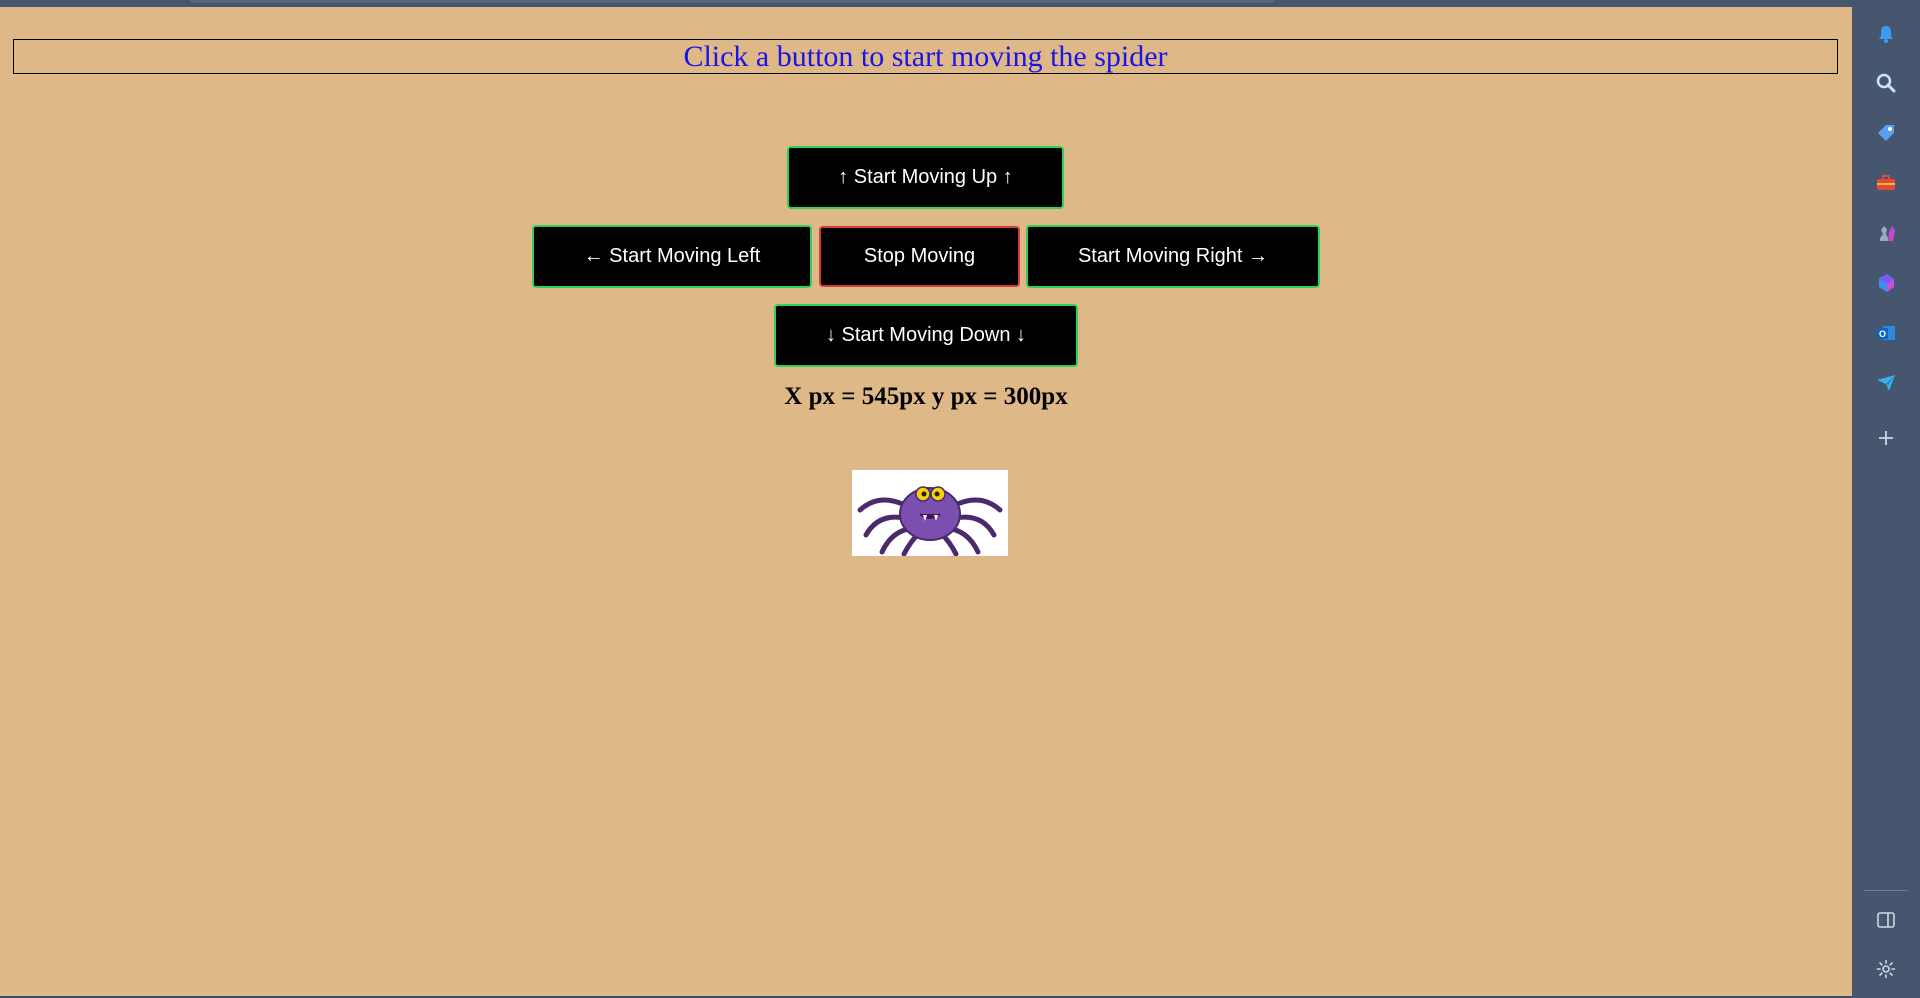  What do you see at coordinates (926, 396) in the screenshot?
I see `coordinates-readout: X px = 545px y px = 300px` at bounding box center [926, 396].